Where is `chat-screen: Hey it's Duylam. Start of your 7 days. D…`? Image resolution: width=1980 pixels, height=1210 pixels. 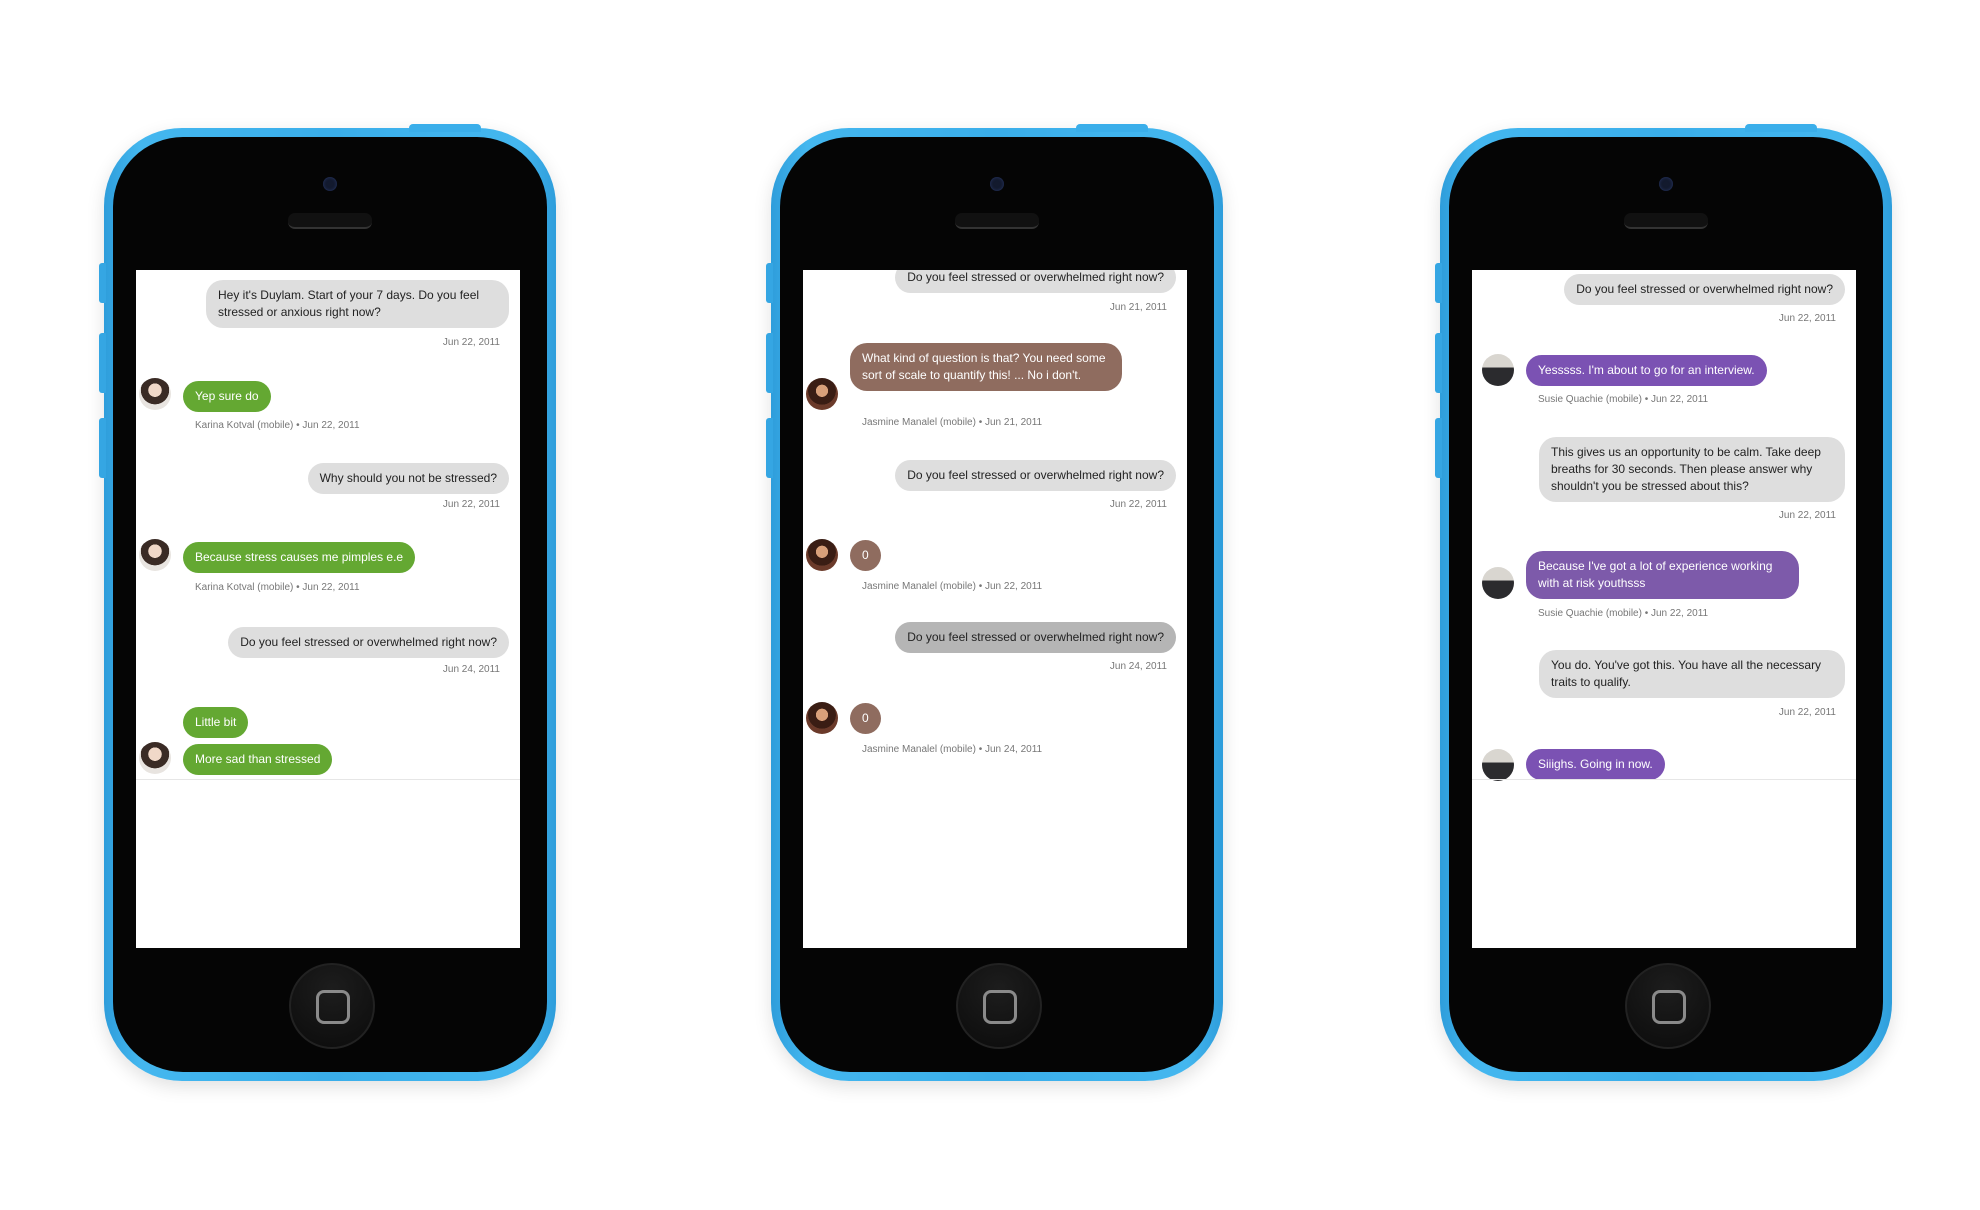
chat-screen: Hey it's Duylam. Start of your 7 days. D… is located at coordinates (328, 609).